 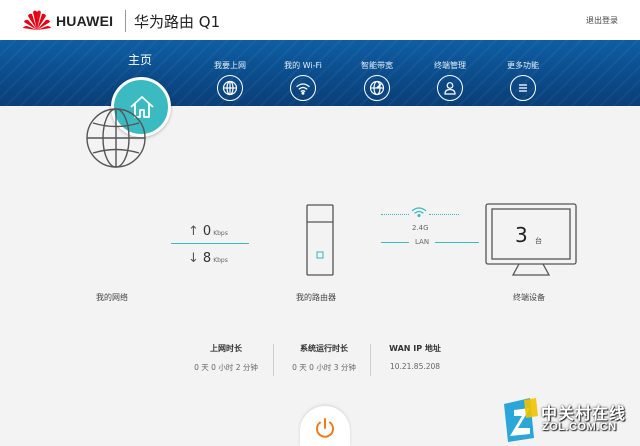 I want to click on huawei-logo, so click(x=37, y=20).